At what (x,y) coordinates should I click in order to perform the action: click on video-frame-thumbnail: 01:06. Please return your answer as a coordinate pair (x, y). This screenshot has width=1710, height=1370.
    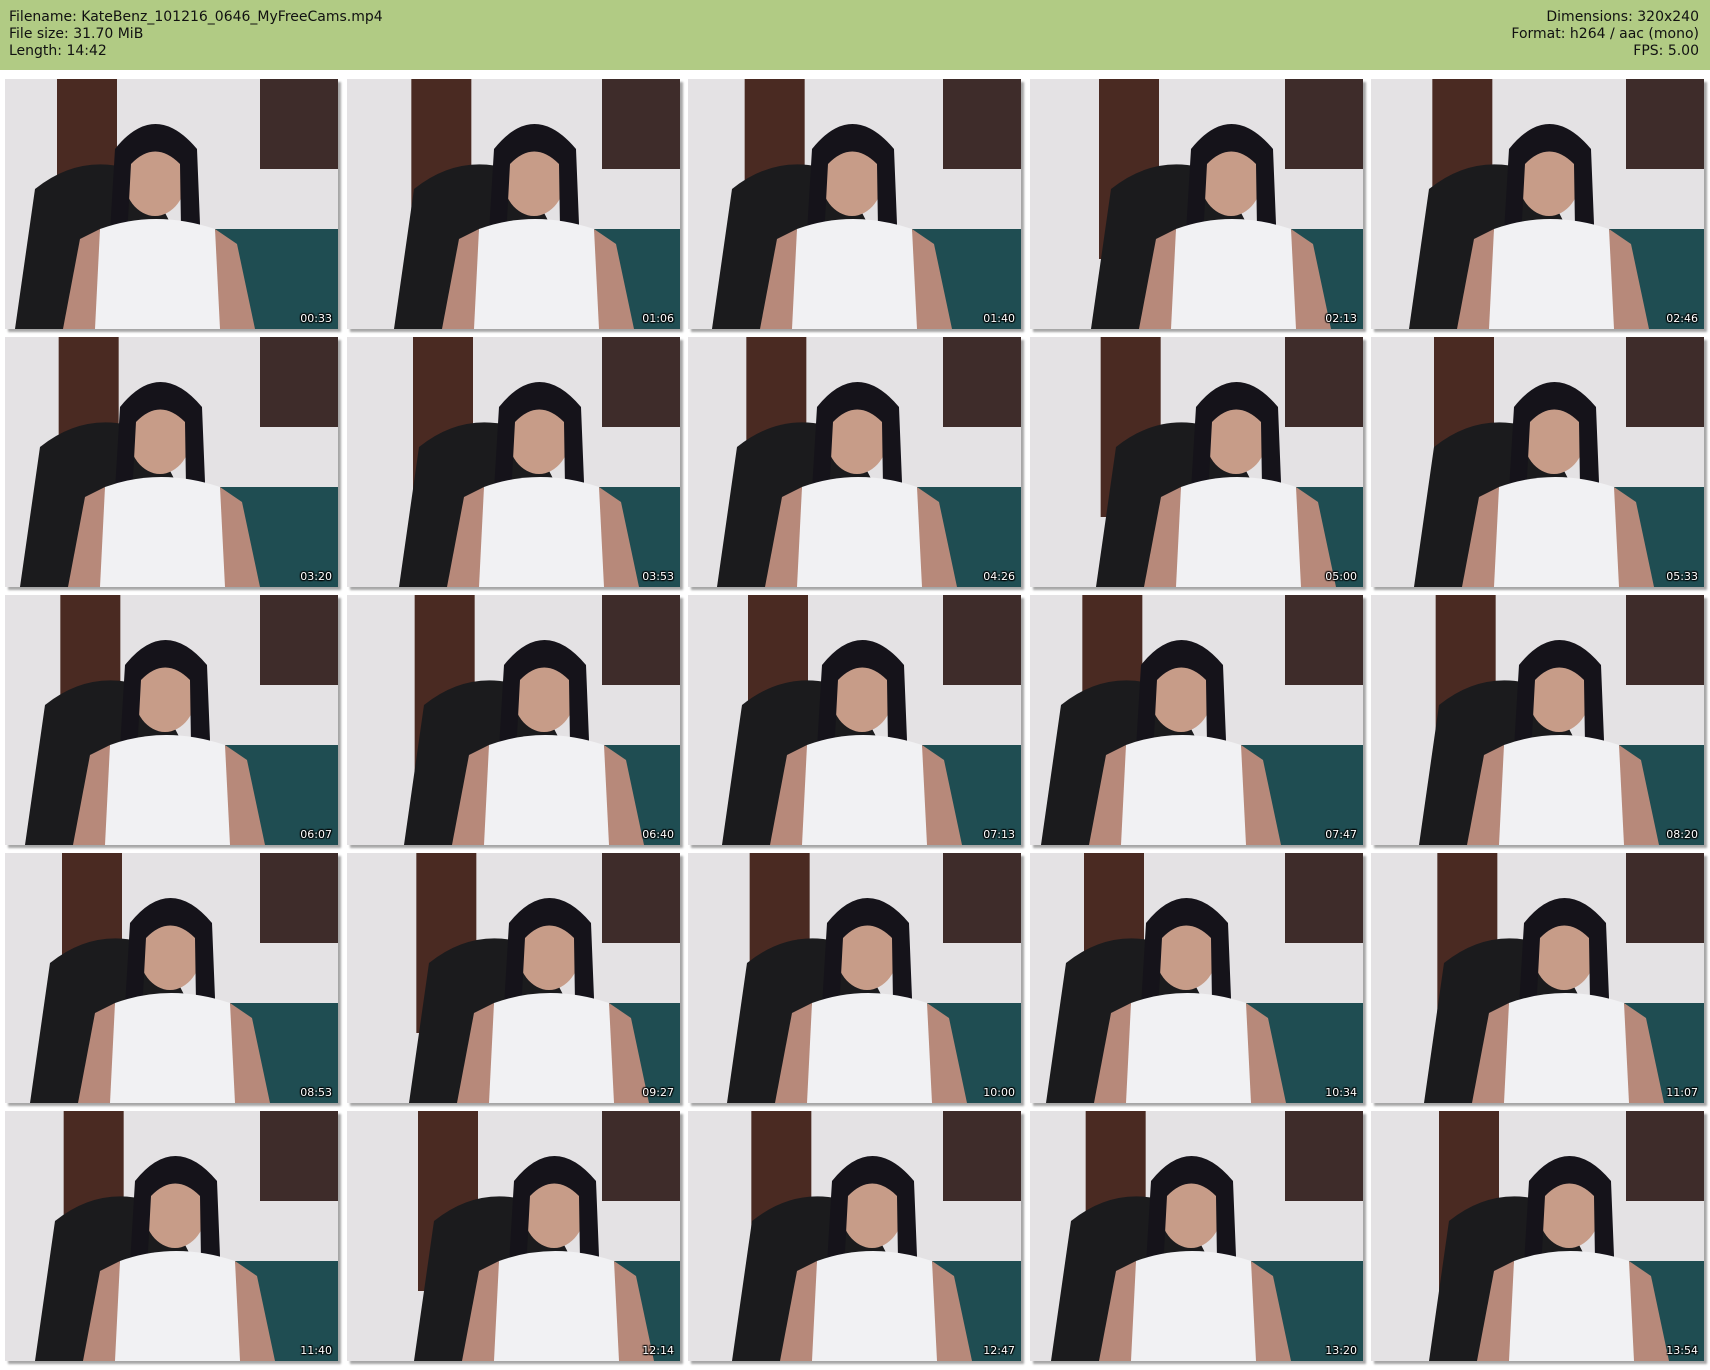
    Looking at the image, I should click on (513, 204).